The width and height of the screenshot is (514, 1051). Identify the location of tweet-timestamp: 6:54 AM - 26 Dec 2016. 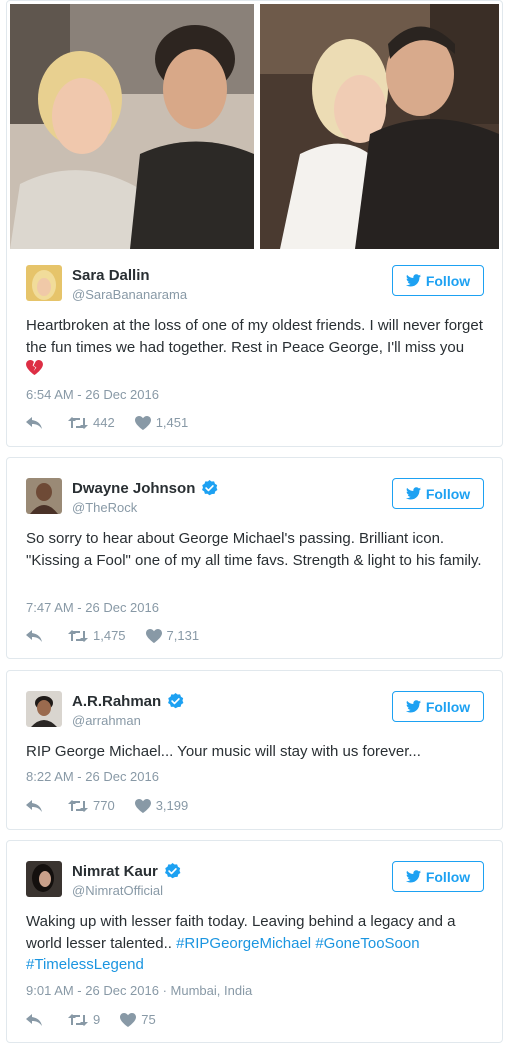
(92, 394).